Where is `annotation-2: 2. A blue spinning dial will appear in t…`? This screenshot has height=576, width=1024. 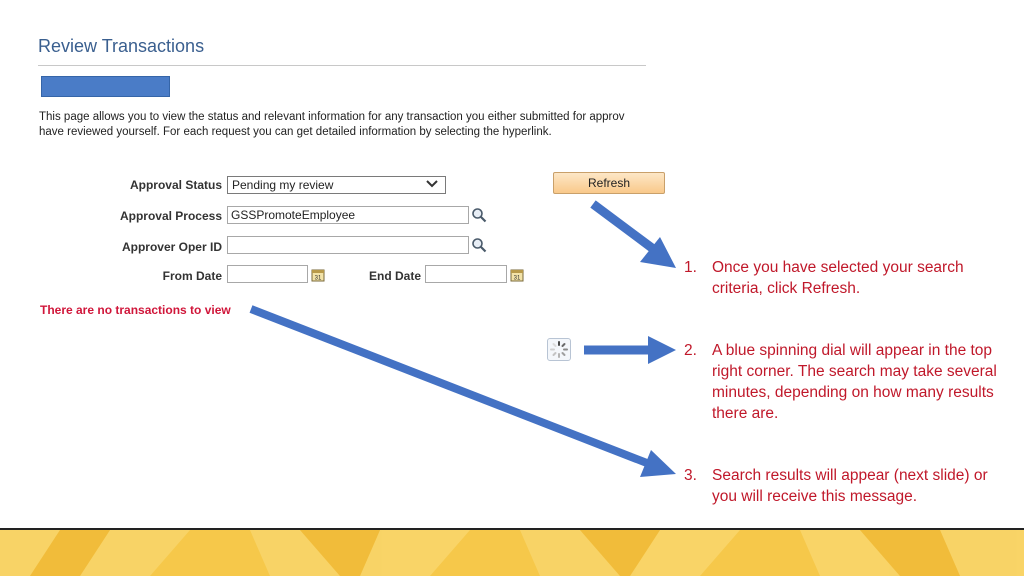 annotation-2: 2. A blue spinning dial will appear in t… is located at coordinates (848, 382).